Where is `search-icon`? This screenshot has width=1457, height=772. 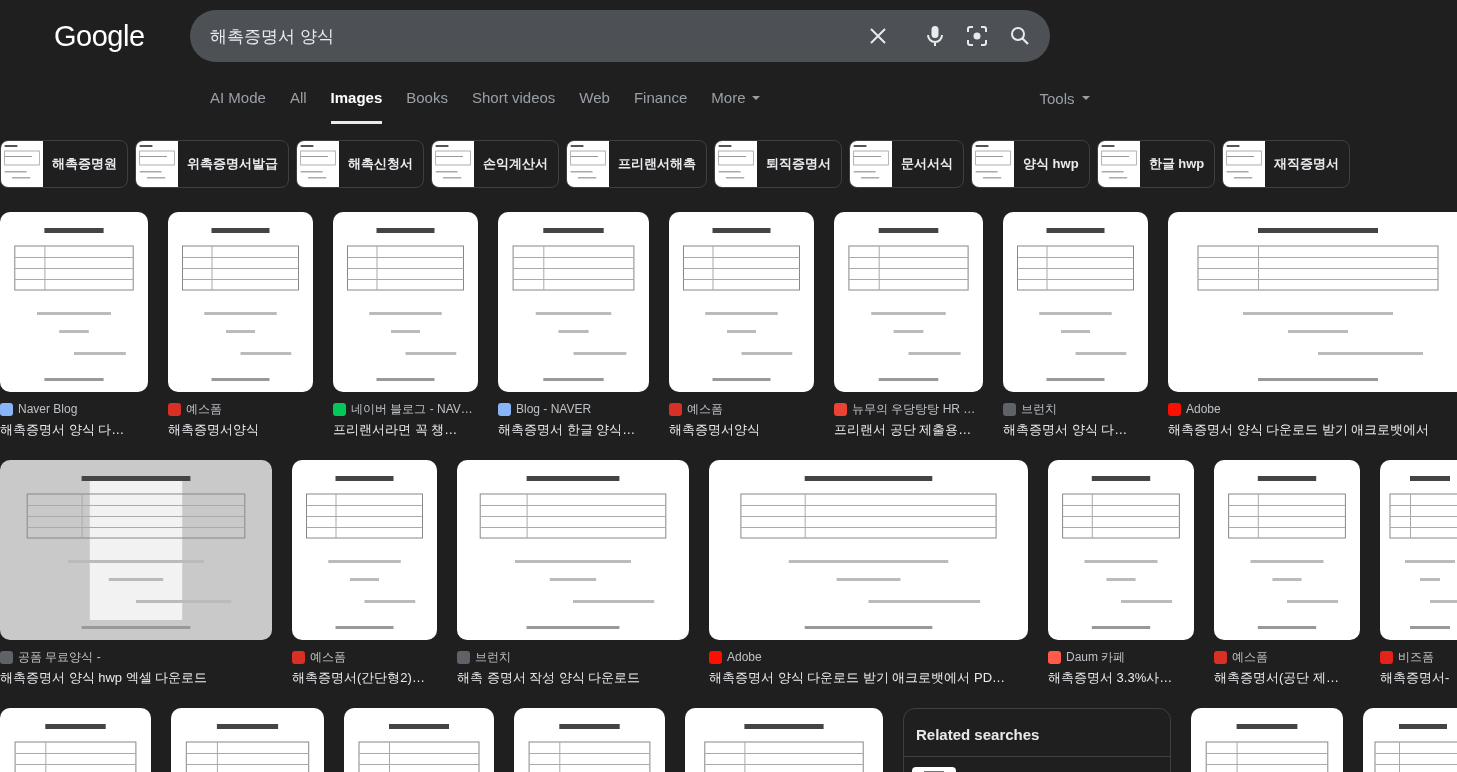 search-icon is located at coordinates (1020, 36).